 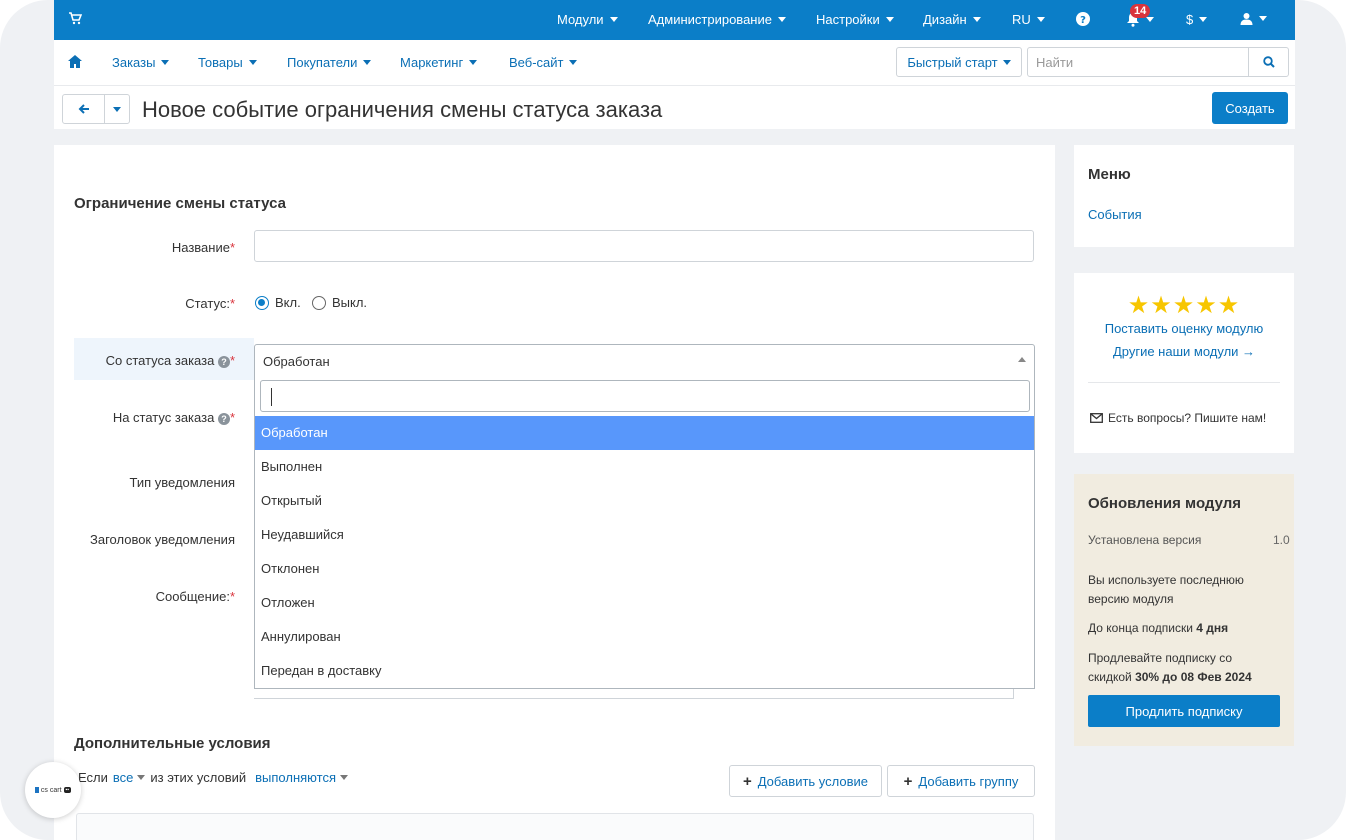 I want to click on section-title: Ограничение смены статуса, so click(x=180, y=203).